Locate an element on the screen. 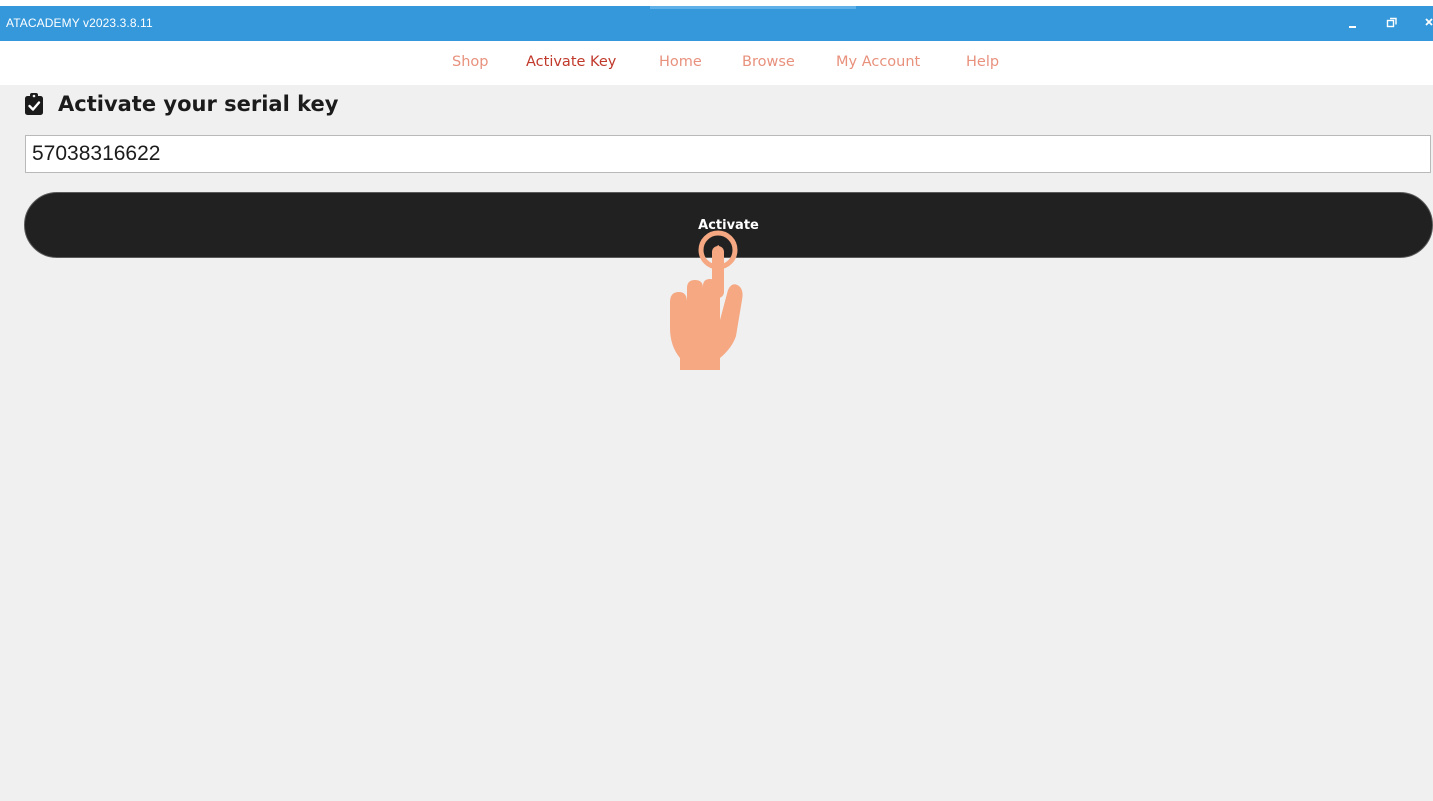 Image resolution: width=1433 pixels, height=801 pixels. restore-button is located at coordinates (1392, 23).